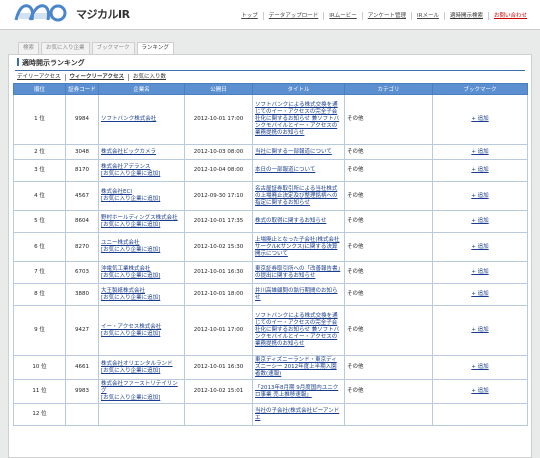 The height and width of the screenshot is (458, 540). Describe the element at coordinates (465, 16) in the screenshot. I see `nav-disclosure-search: 適時開示検索` at that location.